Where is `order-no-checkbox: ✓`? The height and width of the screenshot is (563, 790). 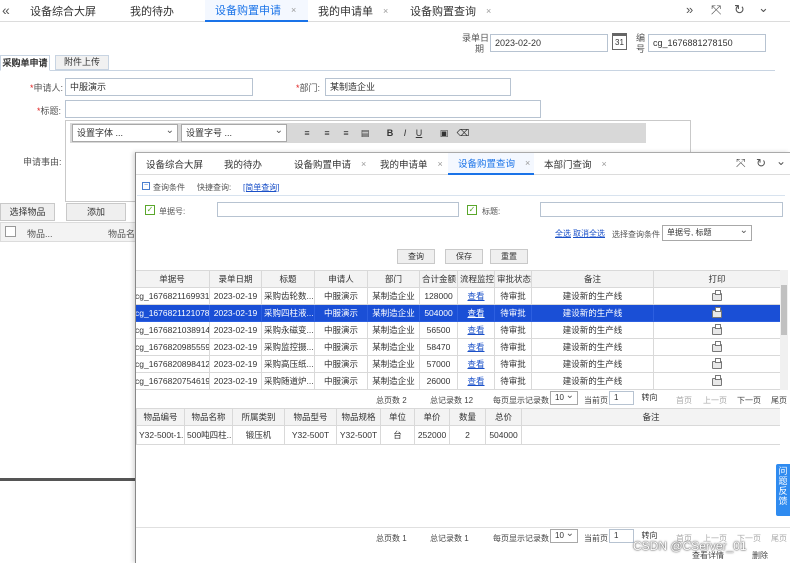 order-no-checkbox: ✓ is located at coordinates (150, 210).